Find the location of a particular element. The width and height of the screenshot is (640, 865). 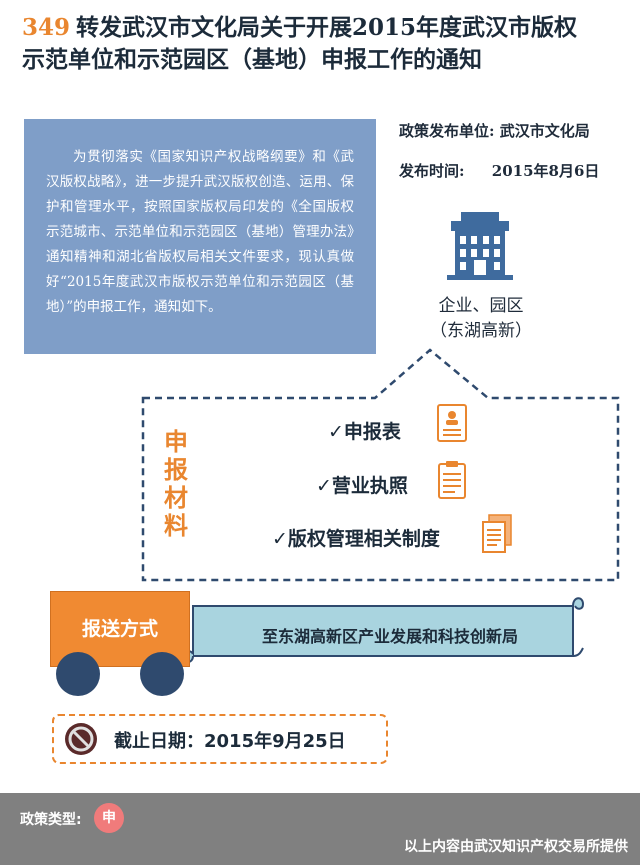

policy-type-label: 政策类型: is located at coordinates (51, 820).